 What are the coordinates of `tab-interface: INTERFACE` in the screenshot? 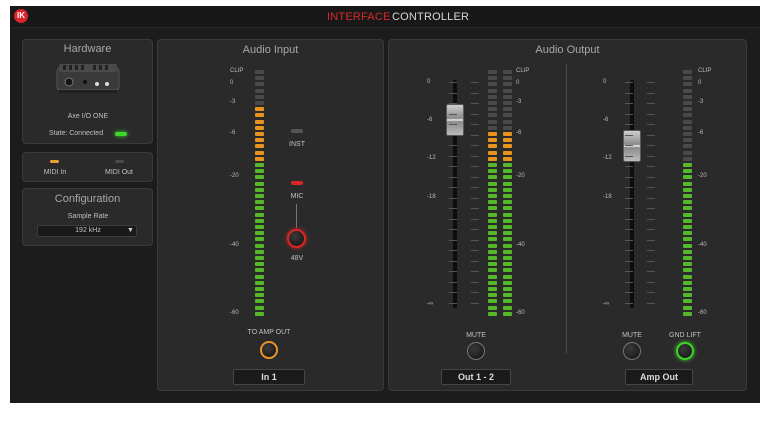 It's located at (359, 17).